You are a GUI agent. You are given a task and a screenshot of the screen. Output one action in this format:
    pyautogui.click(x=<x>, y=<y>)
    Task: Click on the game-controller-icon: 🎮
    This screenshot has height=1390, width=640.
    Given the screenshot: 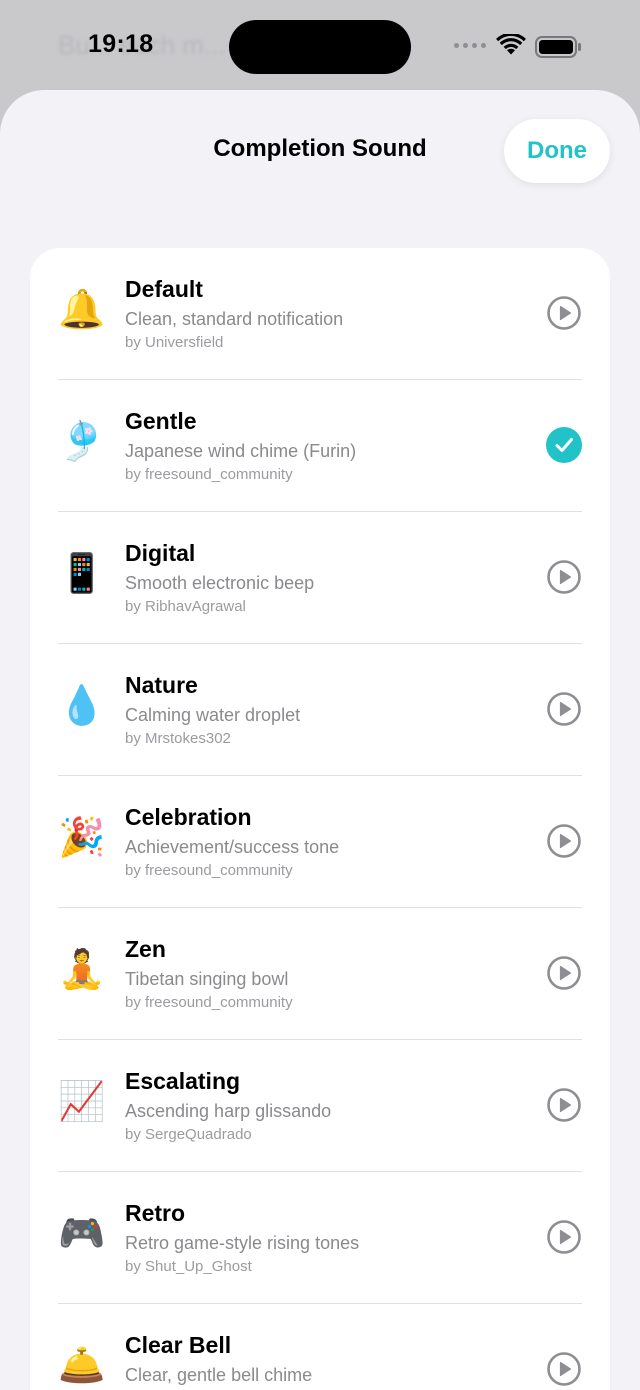 What is the action you would take?
    pyautogui.click(x=82, y=1234)
    